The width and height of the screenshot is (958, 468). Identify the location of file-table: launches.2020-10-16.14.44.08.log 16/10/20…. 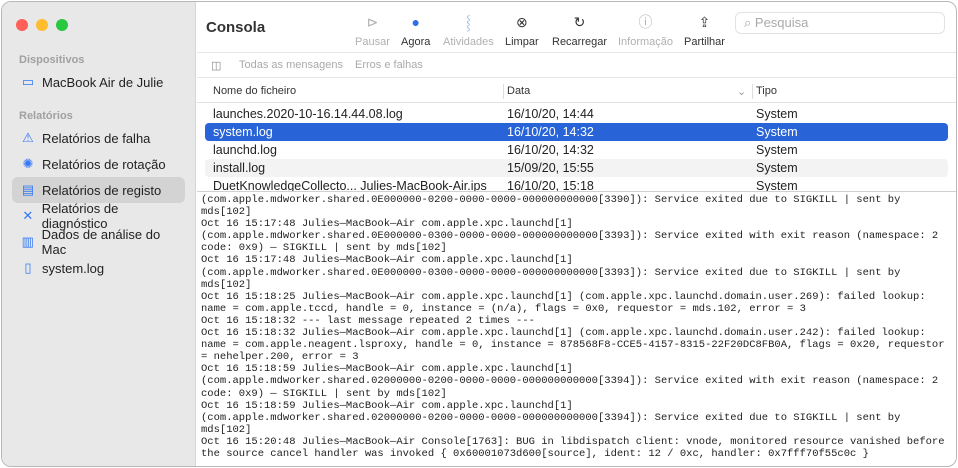
(576, 148).